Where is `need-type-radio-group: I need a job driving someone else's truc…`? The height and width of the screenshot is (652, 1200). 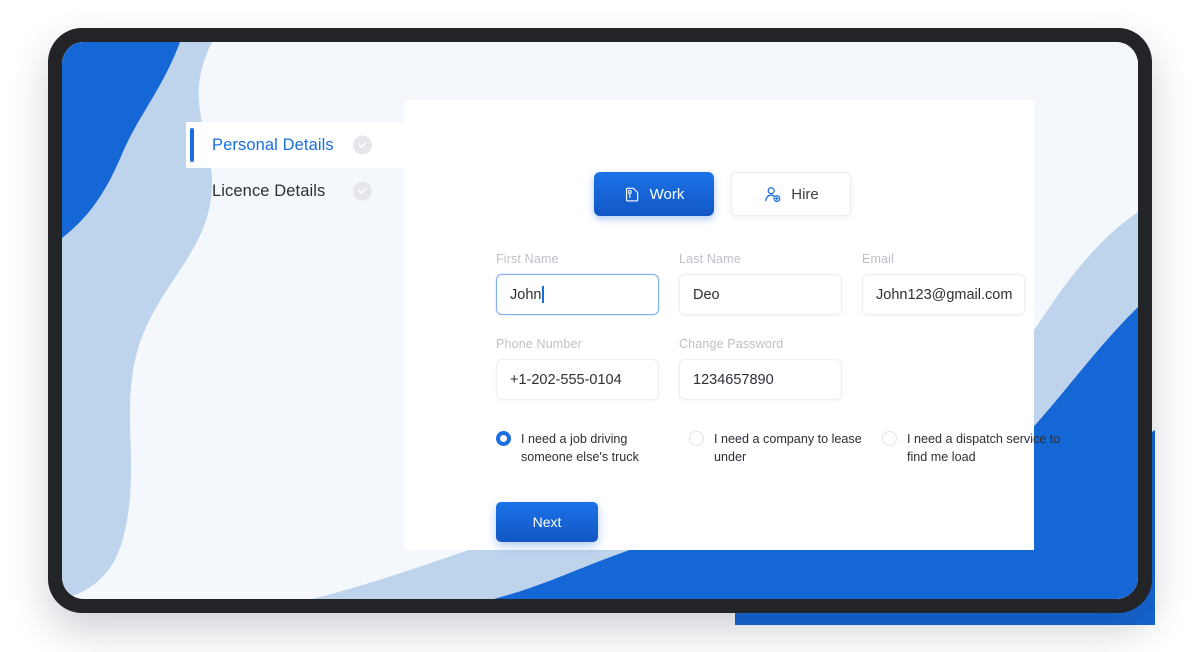 need-type-radio-group: I need a job driving someone else's truc… is located at coordinates (786, 448).